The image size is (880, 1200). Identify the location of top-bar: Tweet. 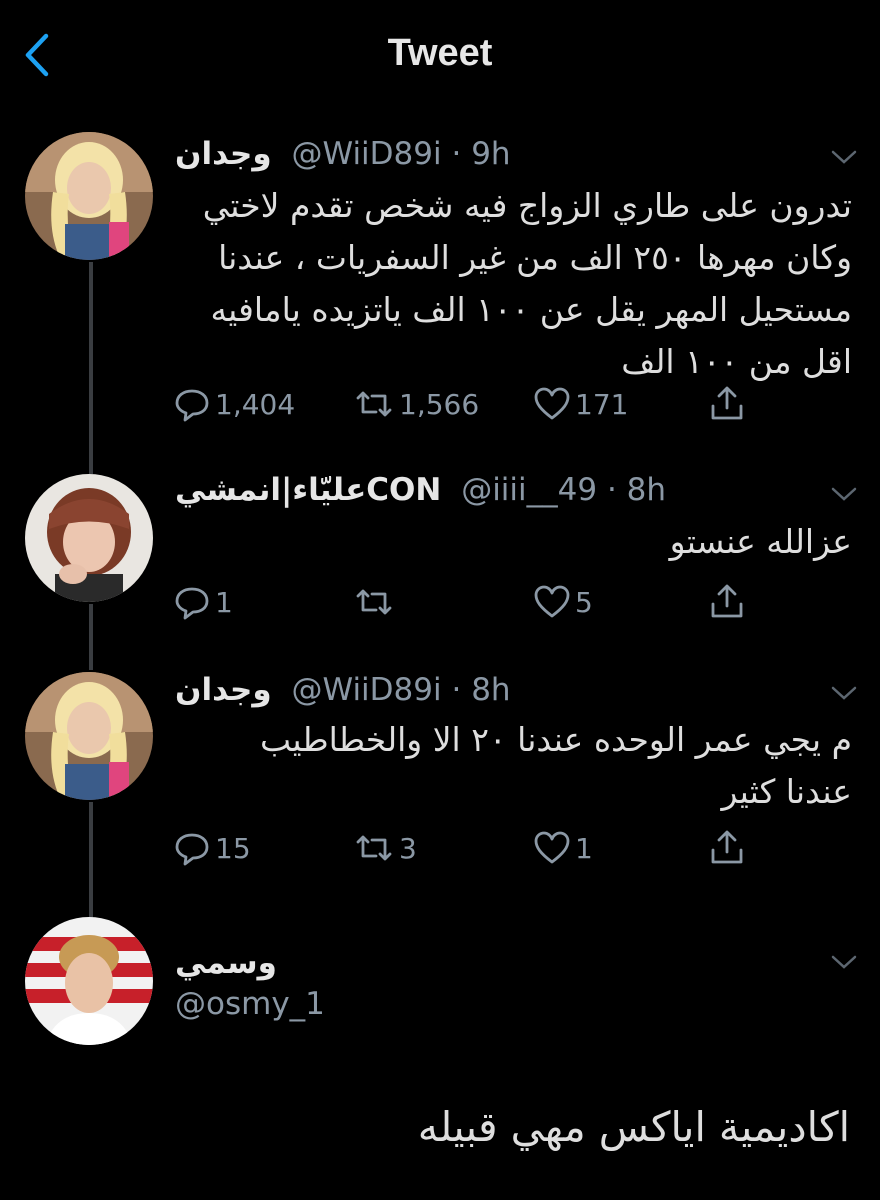
(440, 54).